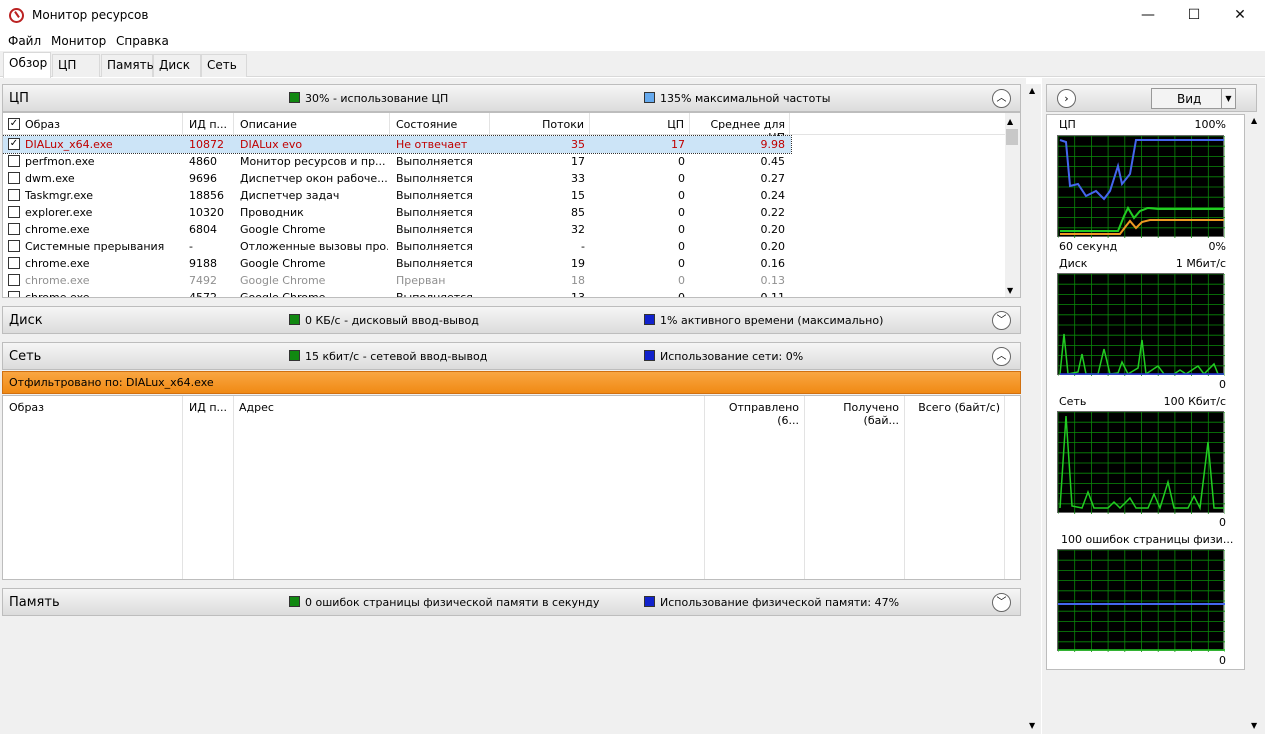 This screenshot has height=734, width=1265. I want to click on view-button-label: Вид, so click(1189, 99).